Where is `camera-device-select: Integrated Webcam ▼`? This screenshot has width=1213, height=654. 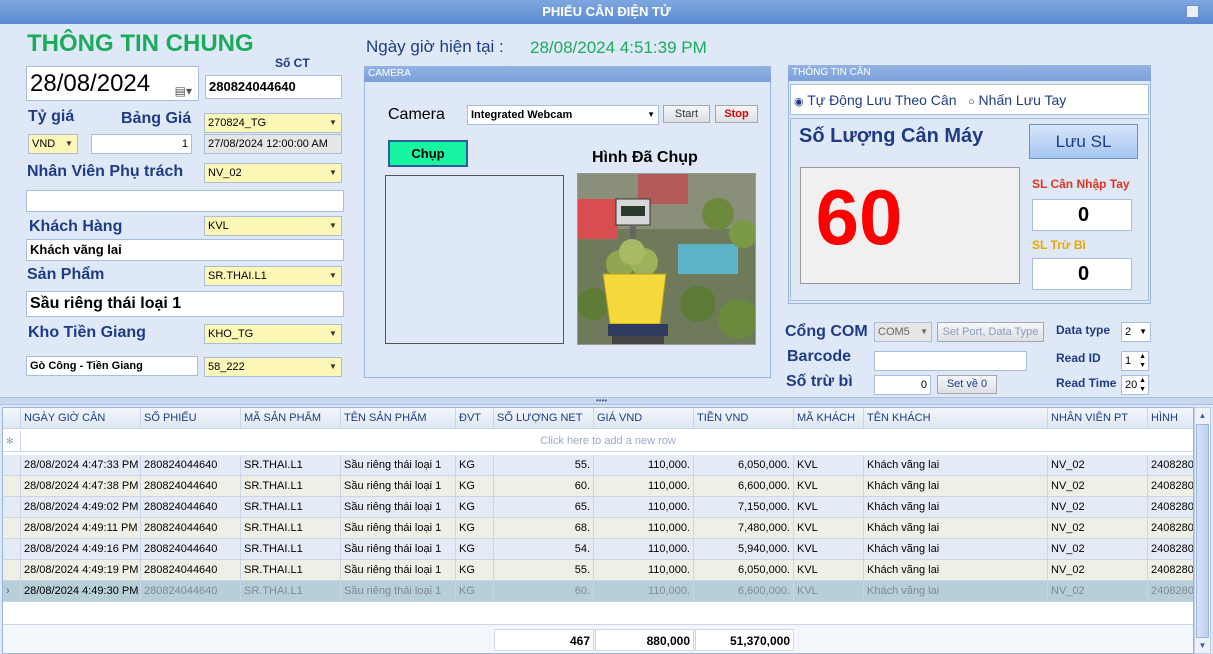
camera-device-select: Integrated Webcam ▼ is located at coordinates (563, 115).